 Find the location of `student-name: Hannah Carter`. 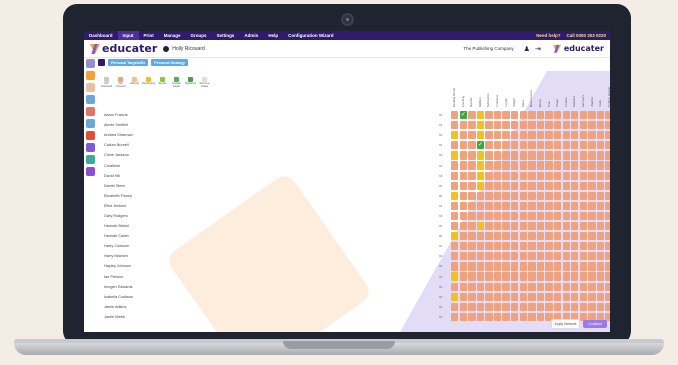

student-name: Hannah Carter is located at coordinates (118, 236).